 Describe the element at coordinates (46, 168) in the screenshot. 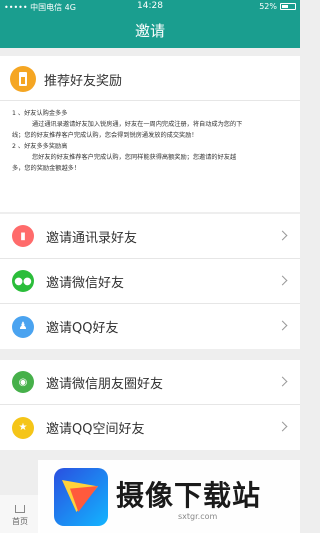

I see `reward-line-6: 多，您的奖励金额越多！` at that location.